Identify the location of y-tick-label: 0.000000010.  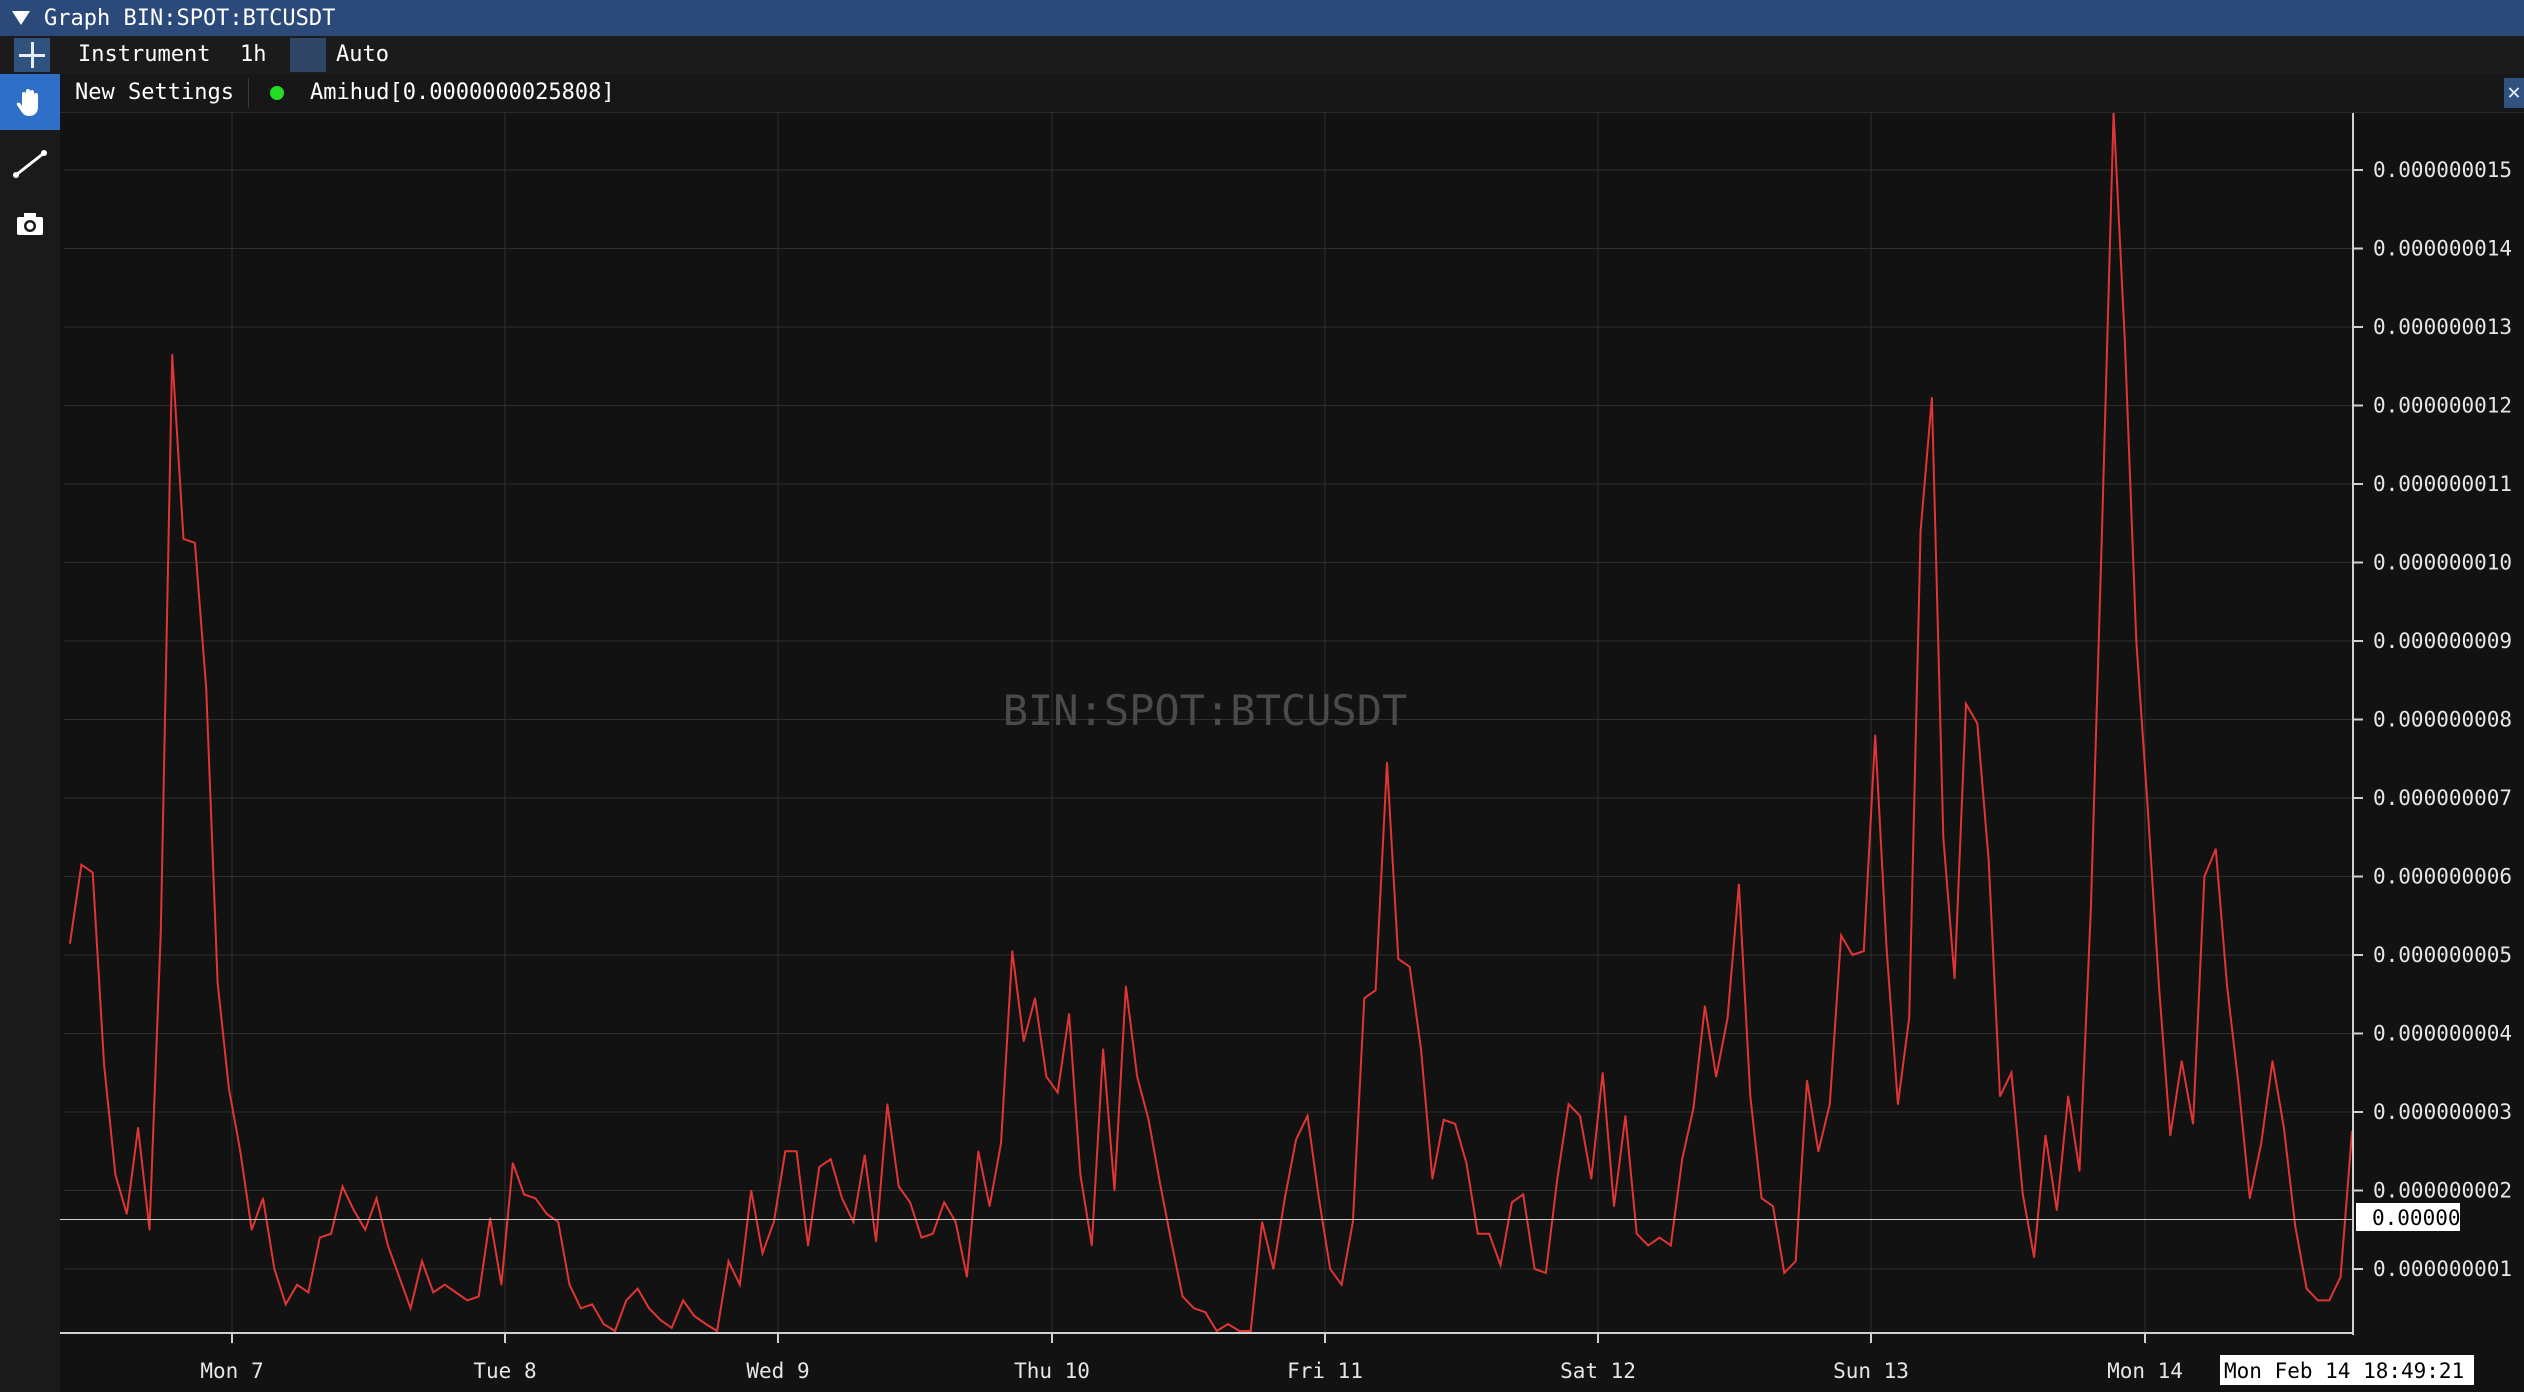
(2442, 563).